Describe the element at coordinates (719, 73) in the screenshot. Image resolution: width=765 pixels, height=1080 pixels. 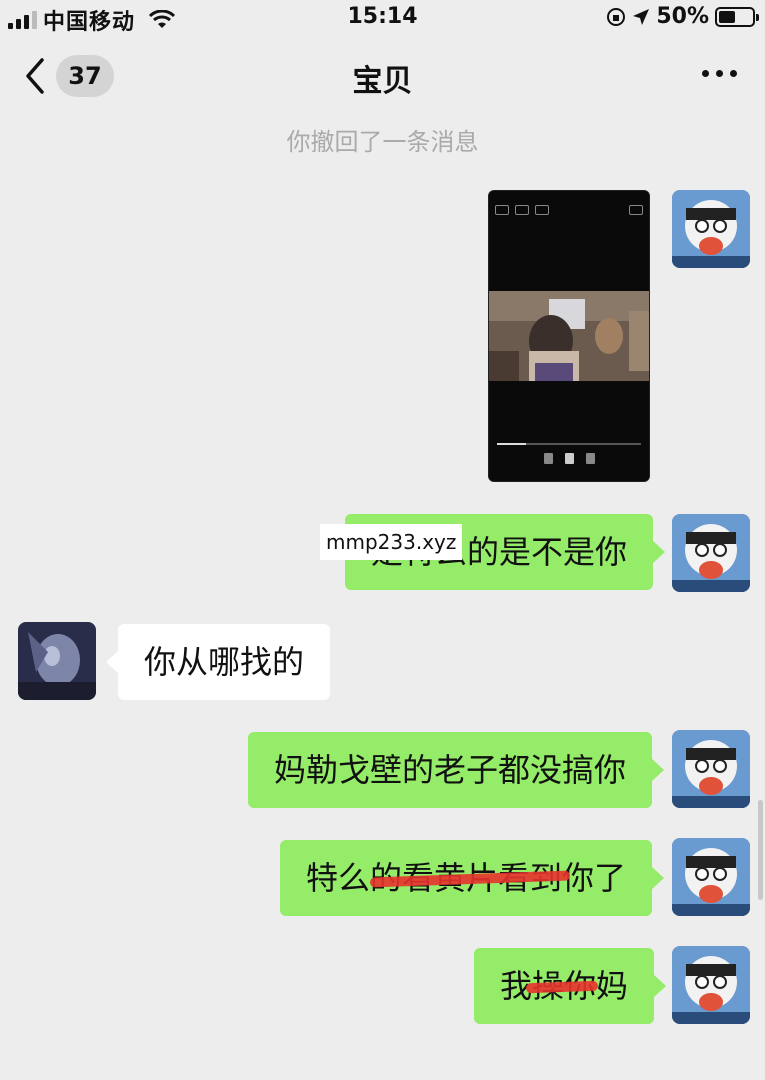
I see `more-icon` at that location.